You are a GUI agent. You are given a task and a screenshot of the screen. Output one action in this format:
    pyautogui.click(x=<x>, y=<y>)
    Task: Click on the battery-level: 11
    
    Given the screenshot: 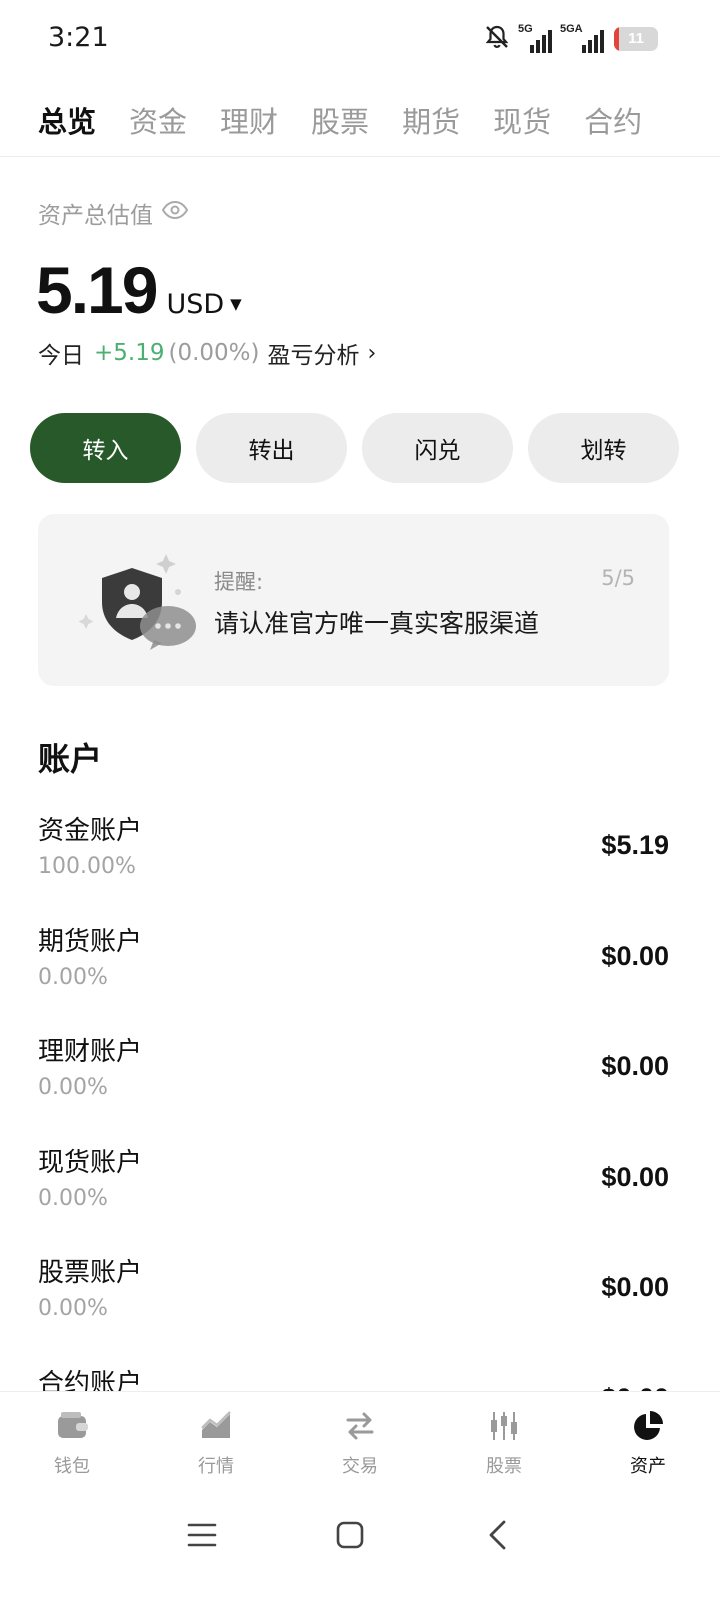 What is the action you would take?
    pyautogui.click(x=636, y=38)
    